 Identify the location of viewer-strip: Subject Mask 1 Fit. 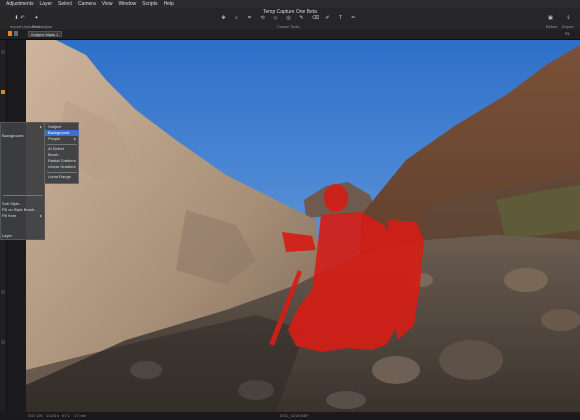
(290, 35).